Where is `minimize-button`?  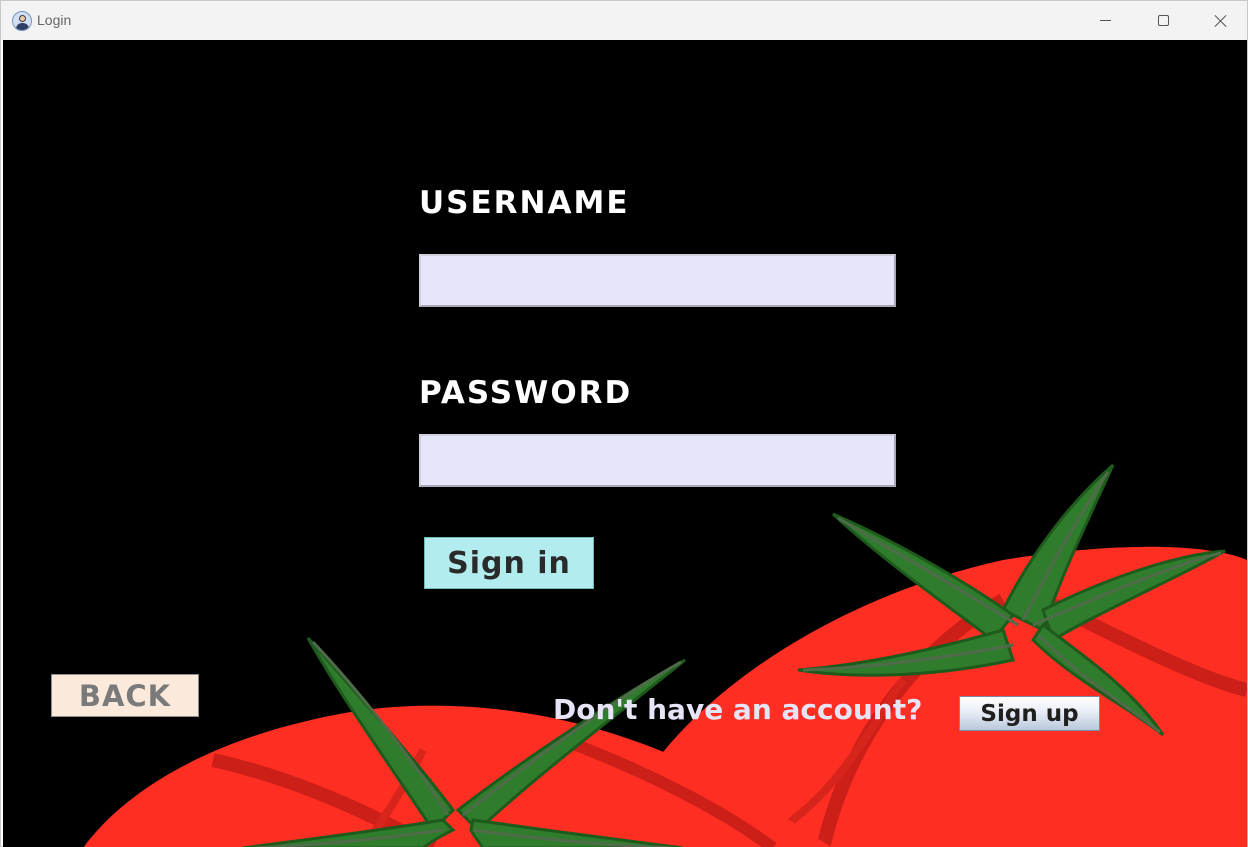
minimize-button is located at coordinates (1105, 20).